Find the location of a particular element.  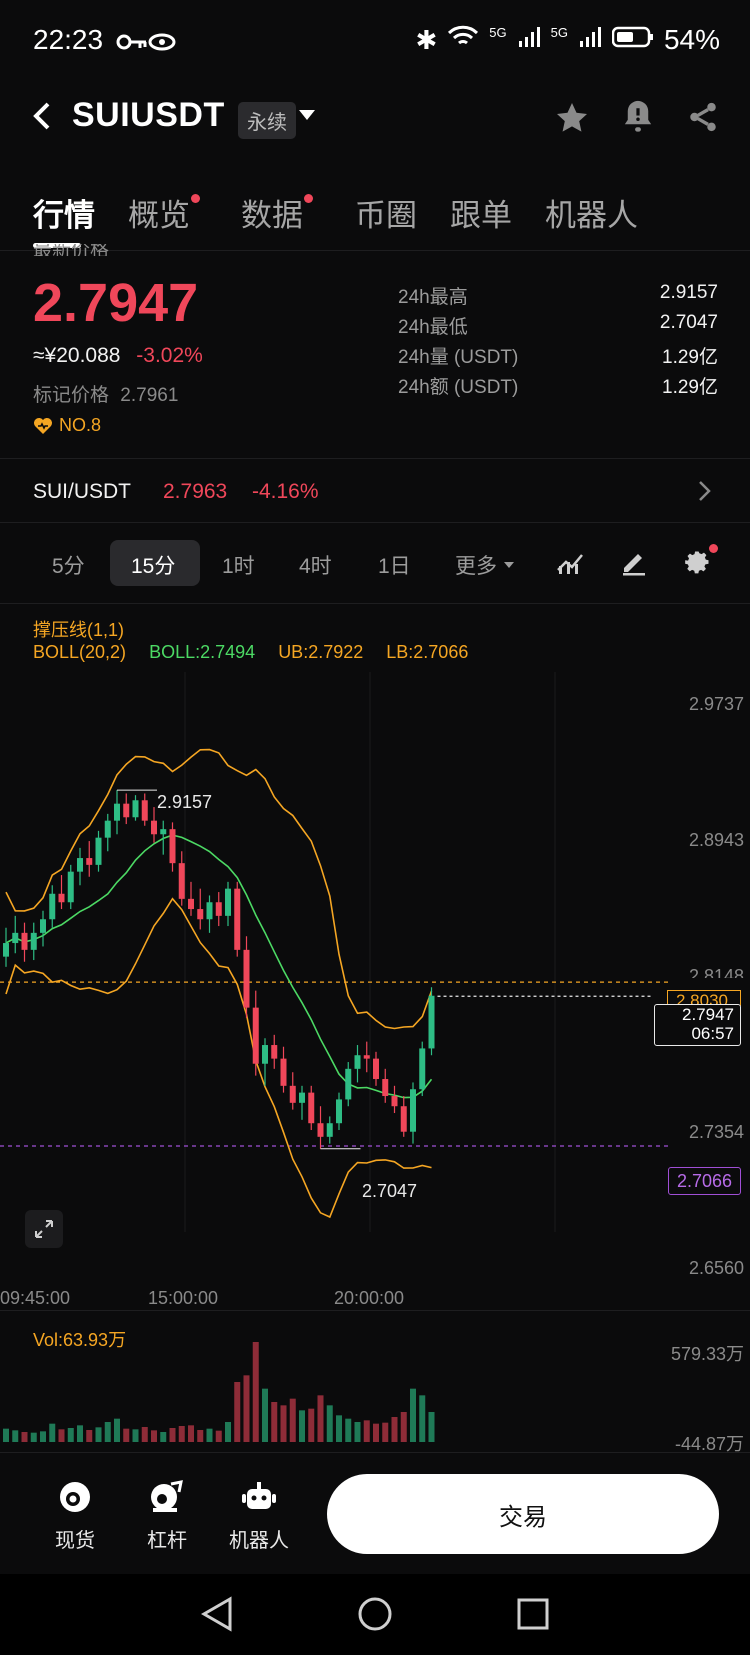

spot-price: 2.7963 is located at coordinates (195, 491).